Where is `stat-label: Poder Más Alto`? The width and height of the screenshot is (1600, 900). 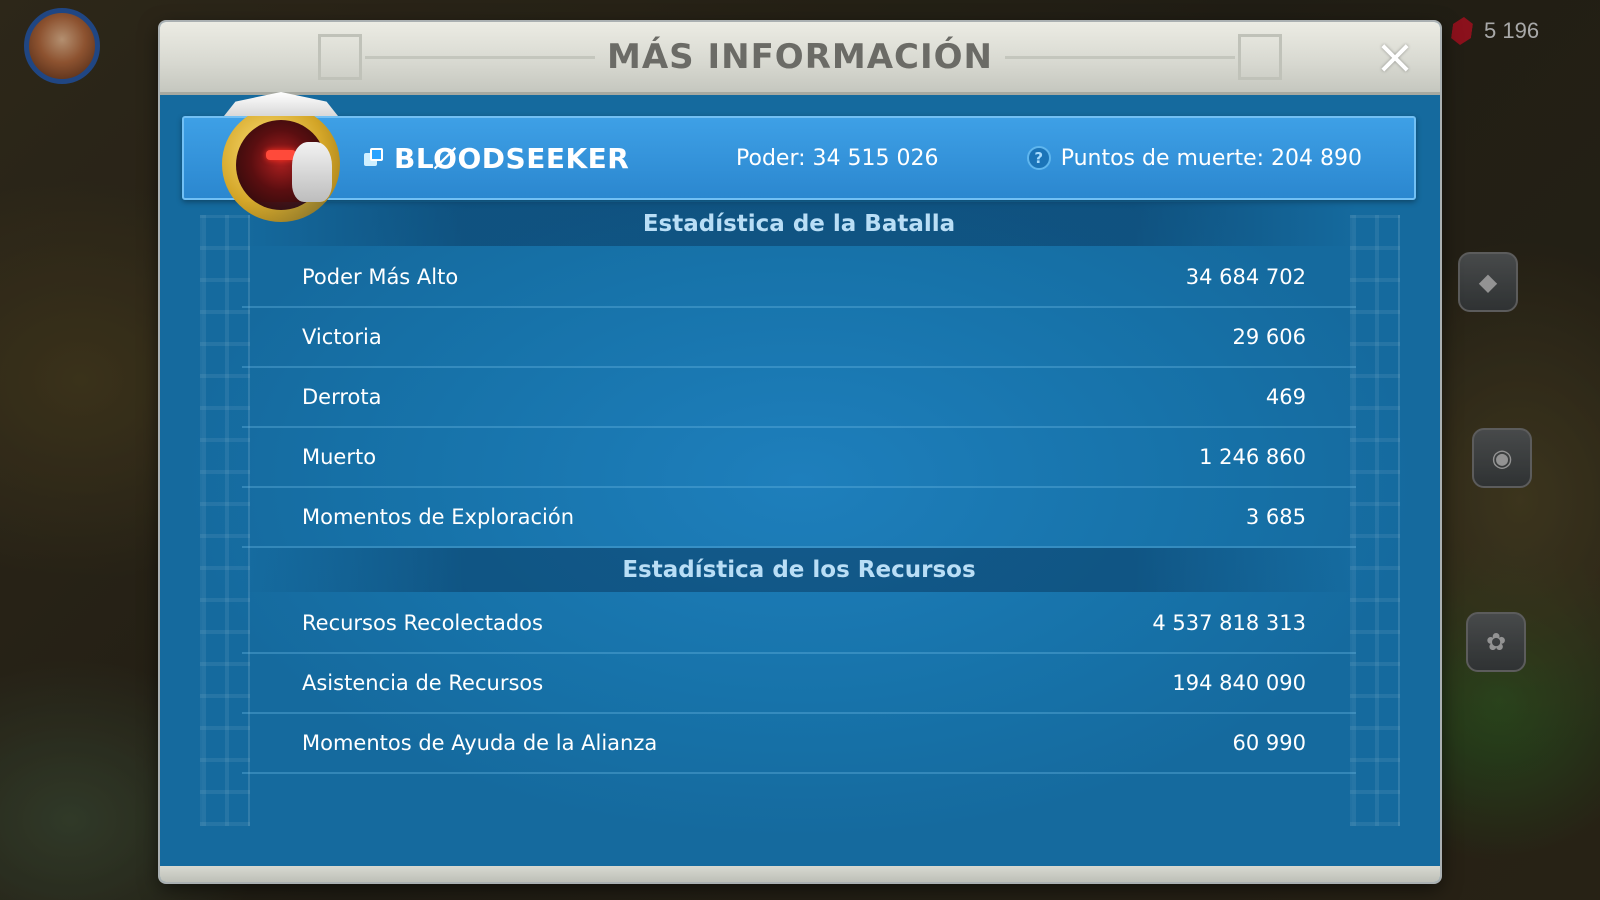
stat-label: Poder Más Alto is located at coordinates (380, 277).